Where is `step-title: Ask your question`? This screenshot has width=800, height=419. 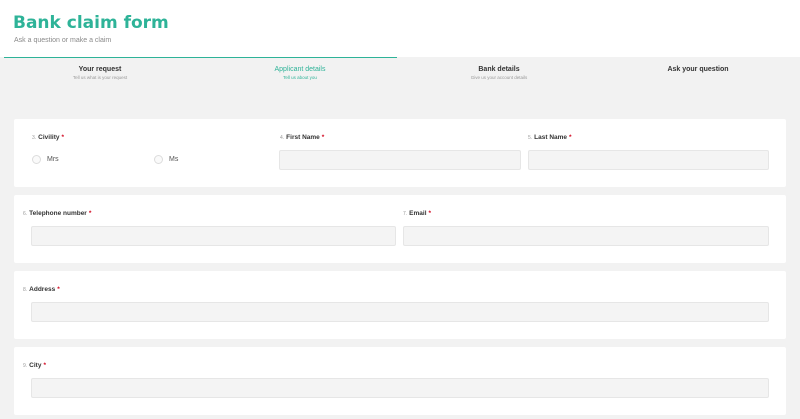
step-title: Ask your question is located at coordinates (698, 69).